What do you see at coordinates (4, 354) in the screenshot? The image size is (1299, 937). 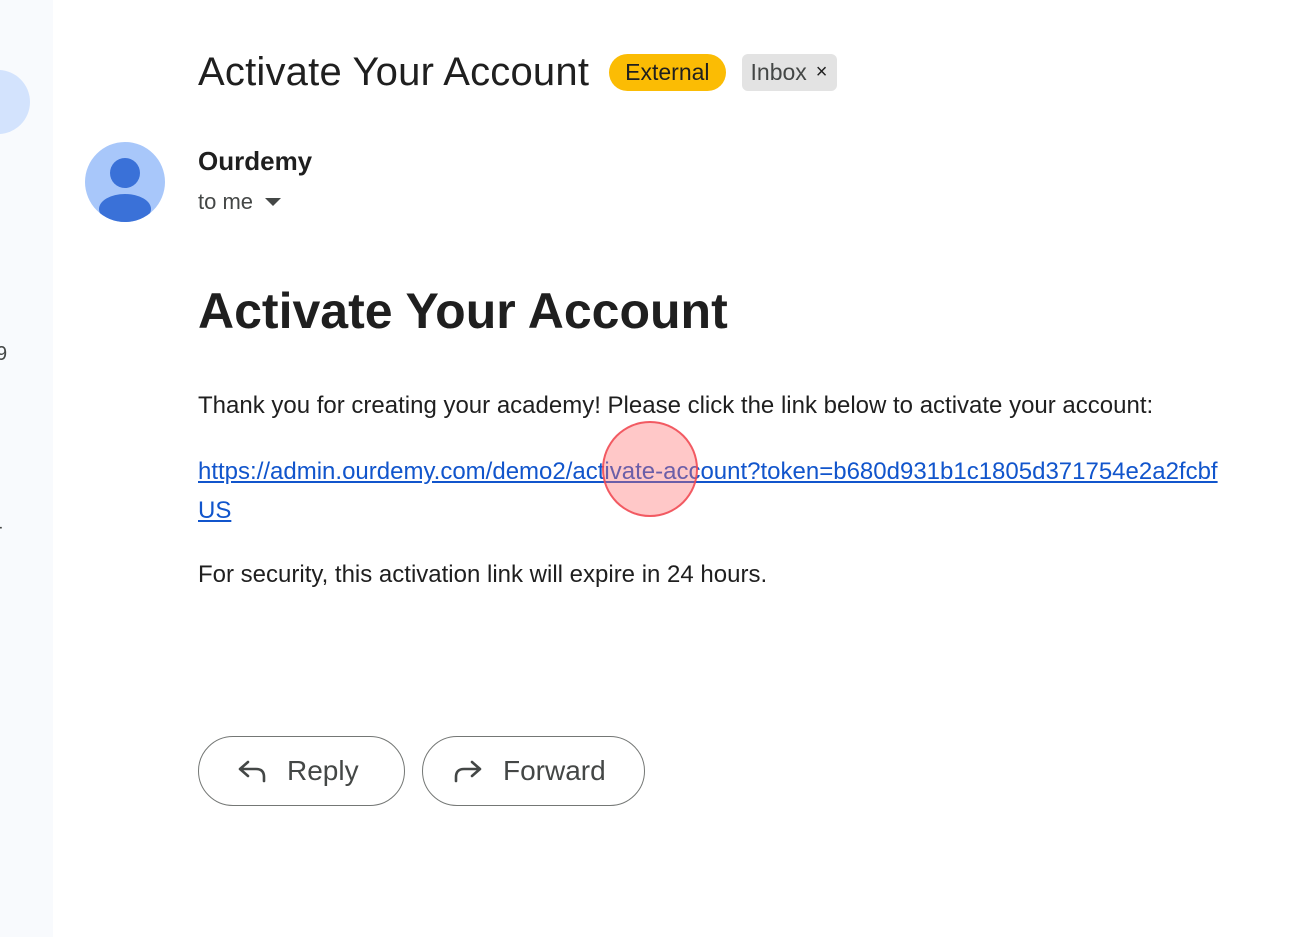 I see `sidebar-count-fragment: 9` at bounding box center [4, 354].